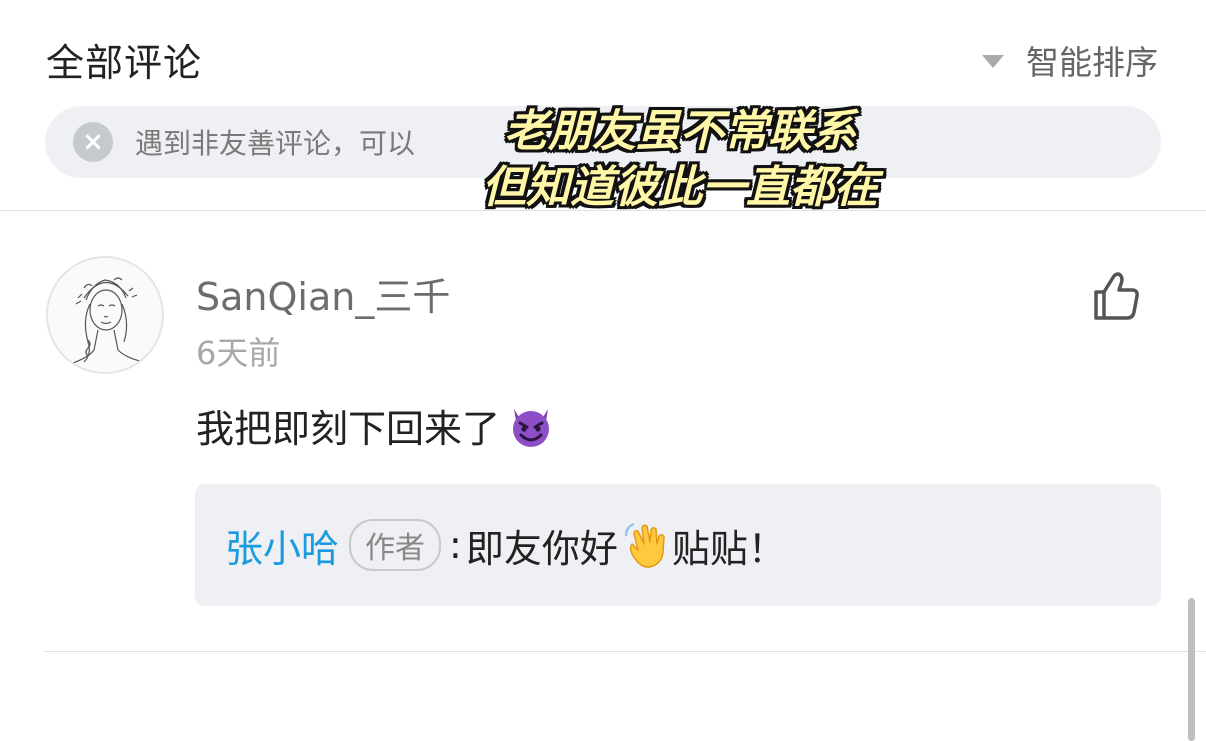 This screenshot has height=741, width=1206. What do you see at coordinates (323, 293) in the screenshot?
I see `comment-username: SanQian_三千` at bounding box center [323, 293].